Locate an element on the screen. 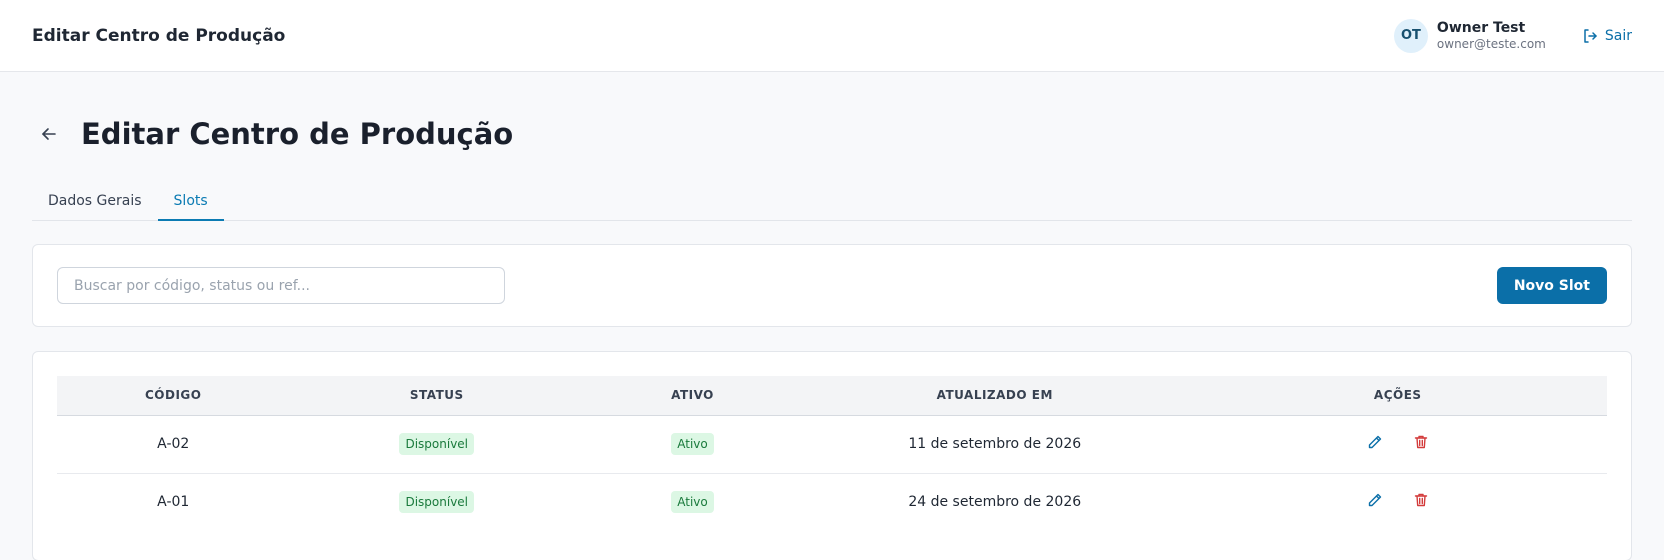 The height and width of the screenshot is (560, 1664). search-card: Novo Slot is located at coordinates (832, 285).